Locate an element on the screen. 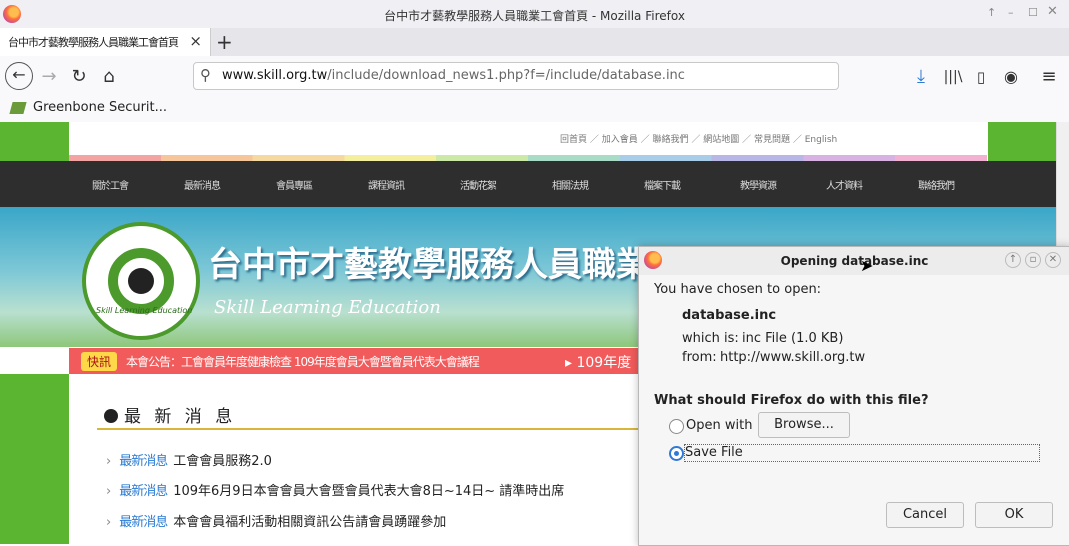  news-item: › 最新消息 工會會員服務2.0 is located at coordinates (189, 459).